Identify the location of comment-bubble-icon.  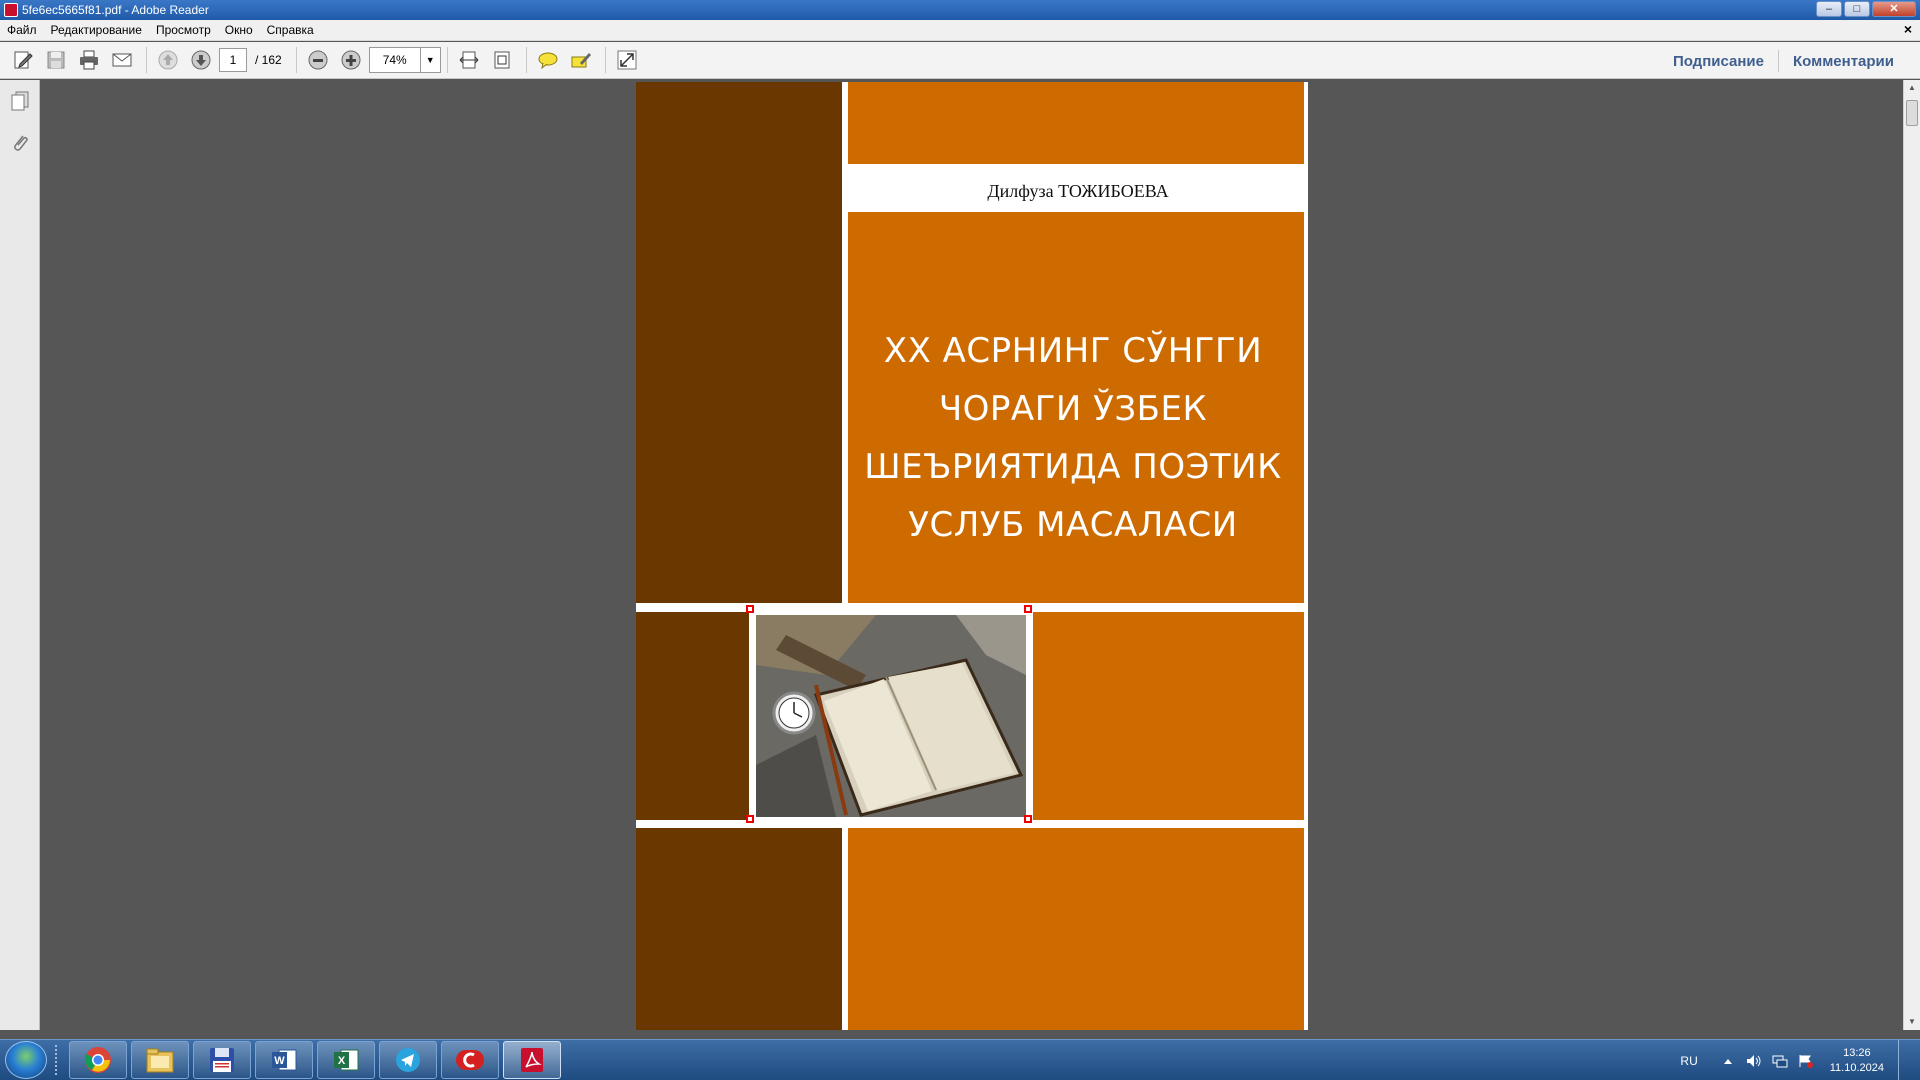
(548, 61).